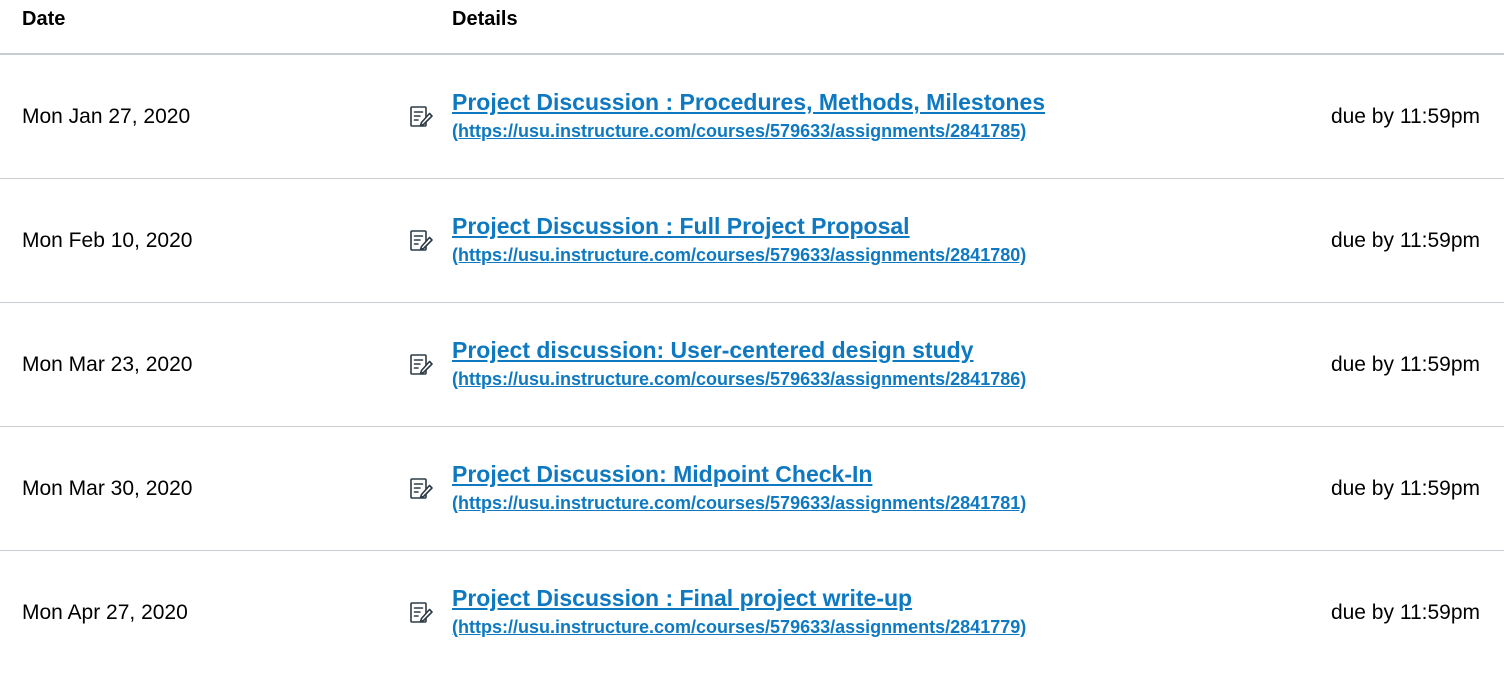  I want to click on table-header: Date Details, so click(752, 27).